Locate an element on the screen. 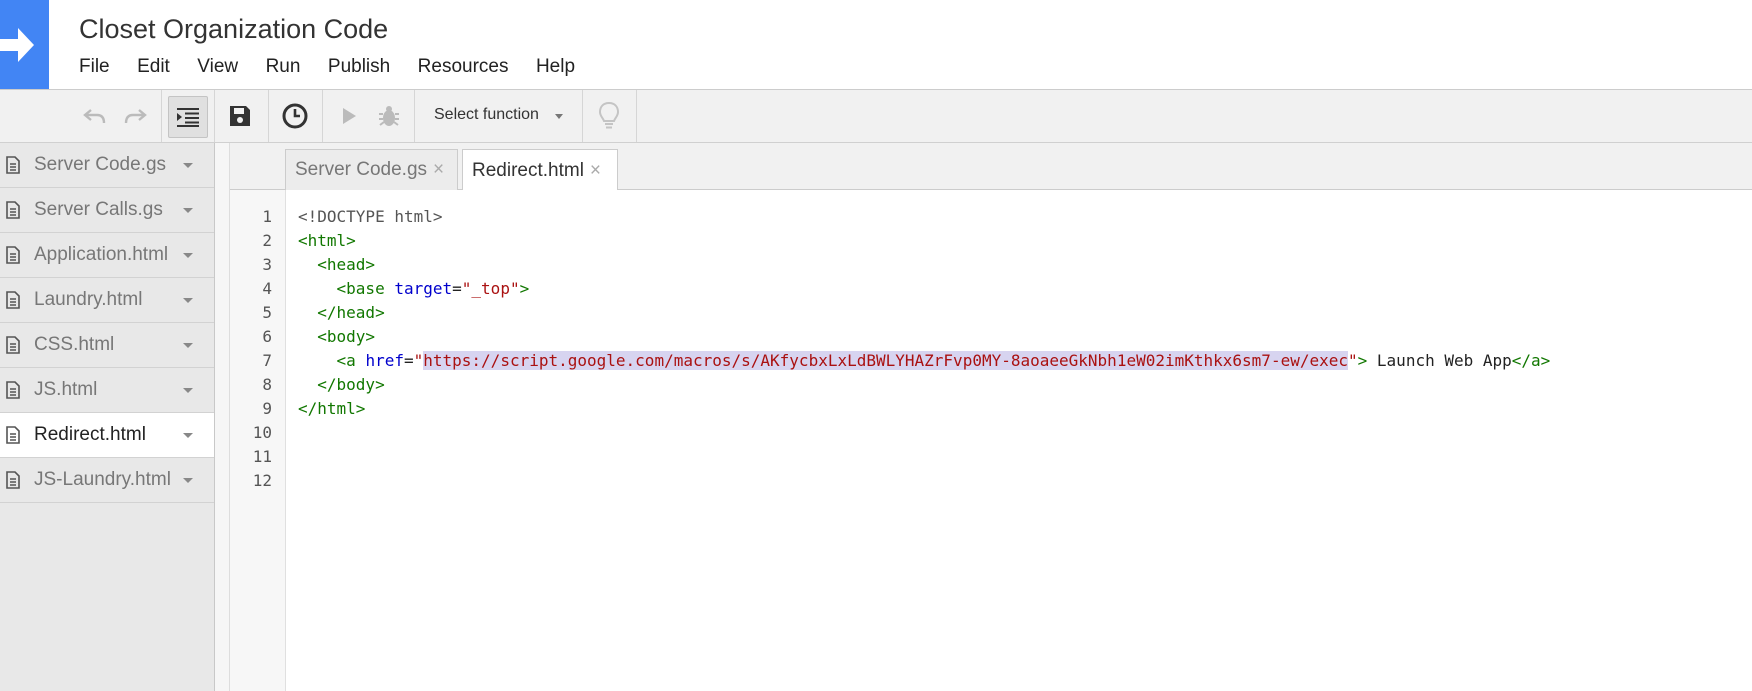 The width and height of the screenshot is (1752, 691). code-line: <html> is located at coordinates (327, 240).